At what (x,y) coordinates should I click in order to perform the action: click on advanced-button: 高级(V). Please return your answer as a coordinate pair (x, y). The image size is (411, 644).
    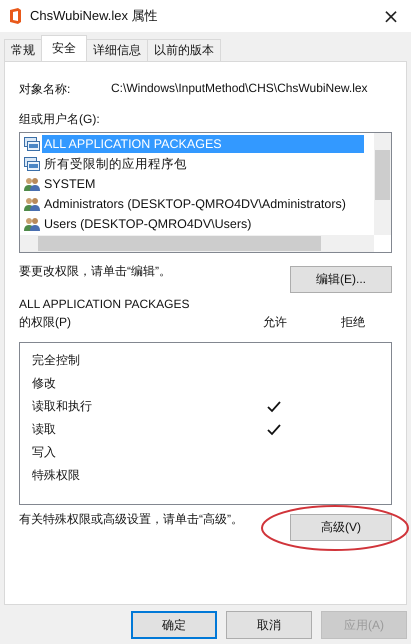
    Looking at the image, I should click on (341, 527).